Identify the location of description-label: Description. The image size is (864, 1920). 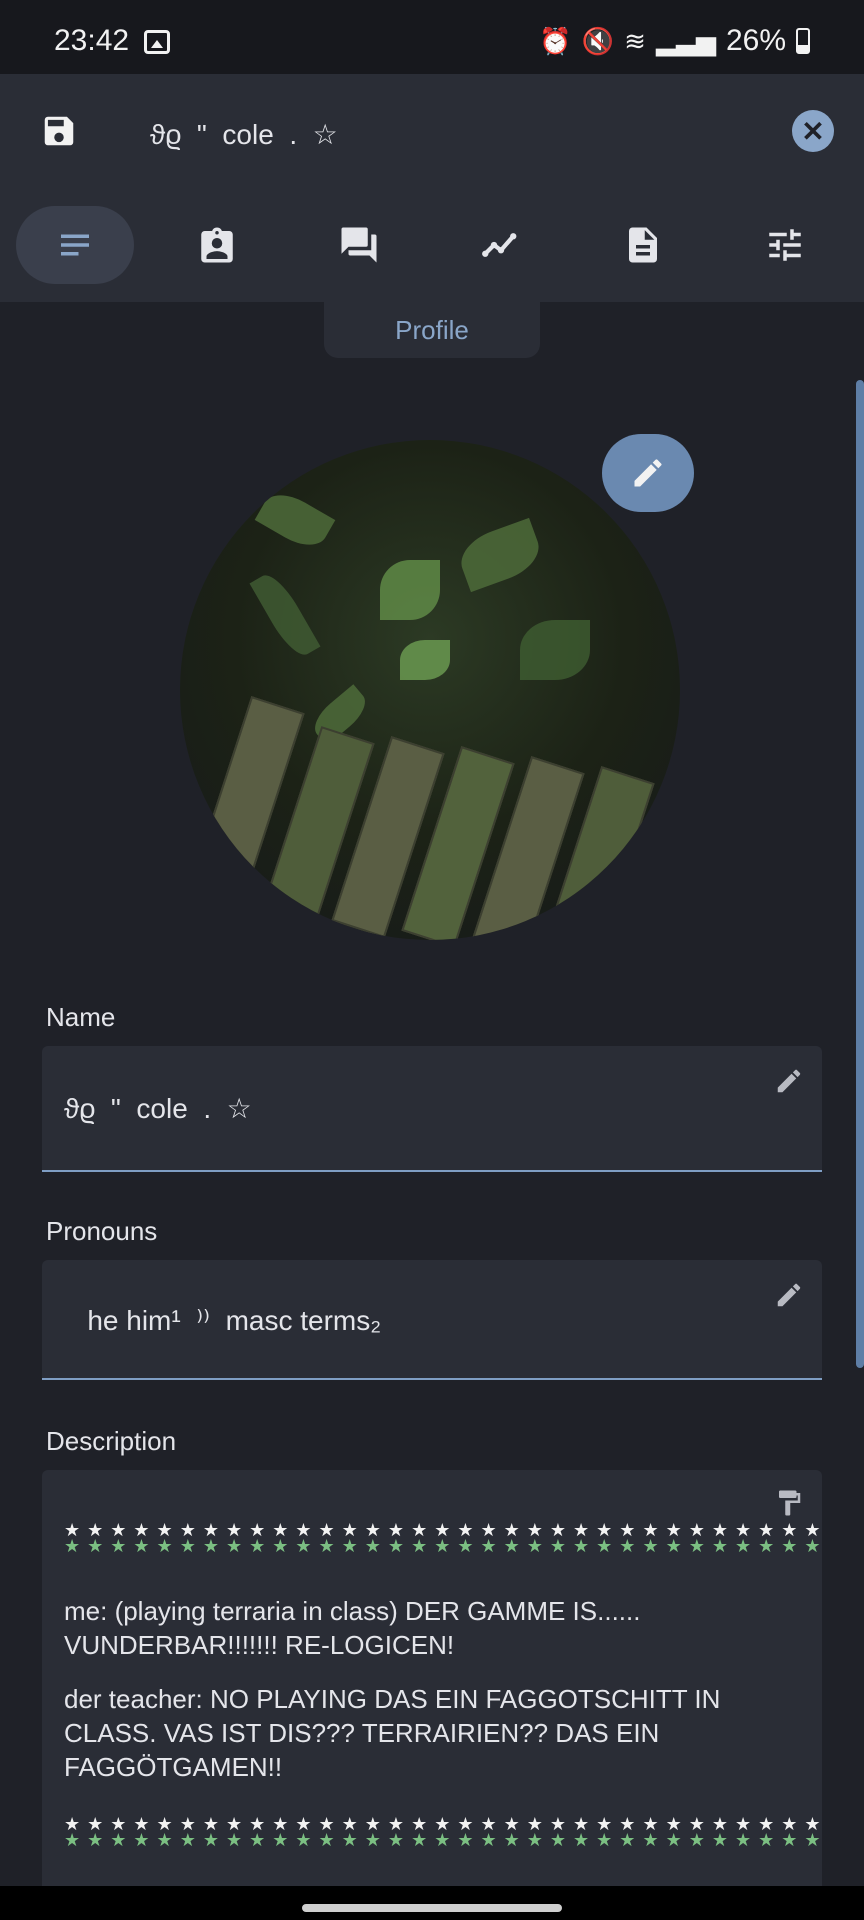
(111, 1441).